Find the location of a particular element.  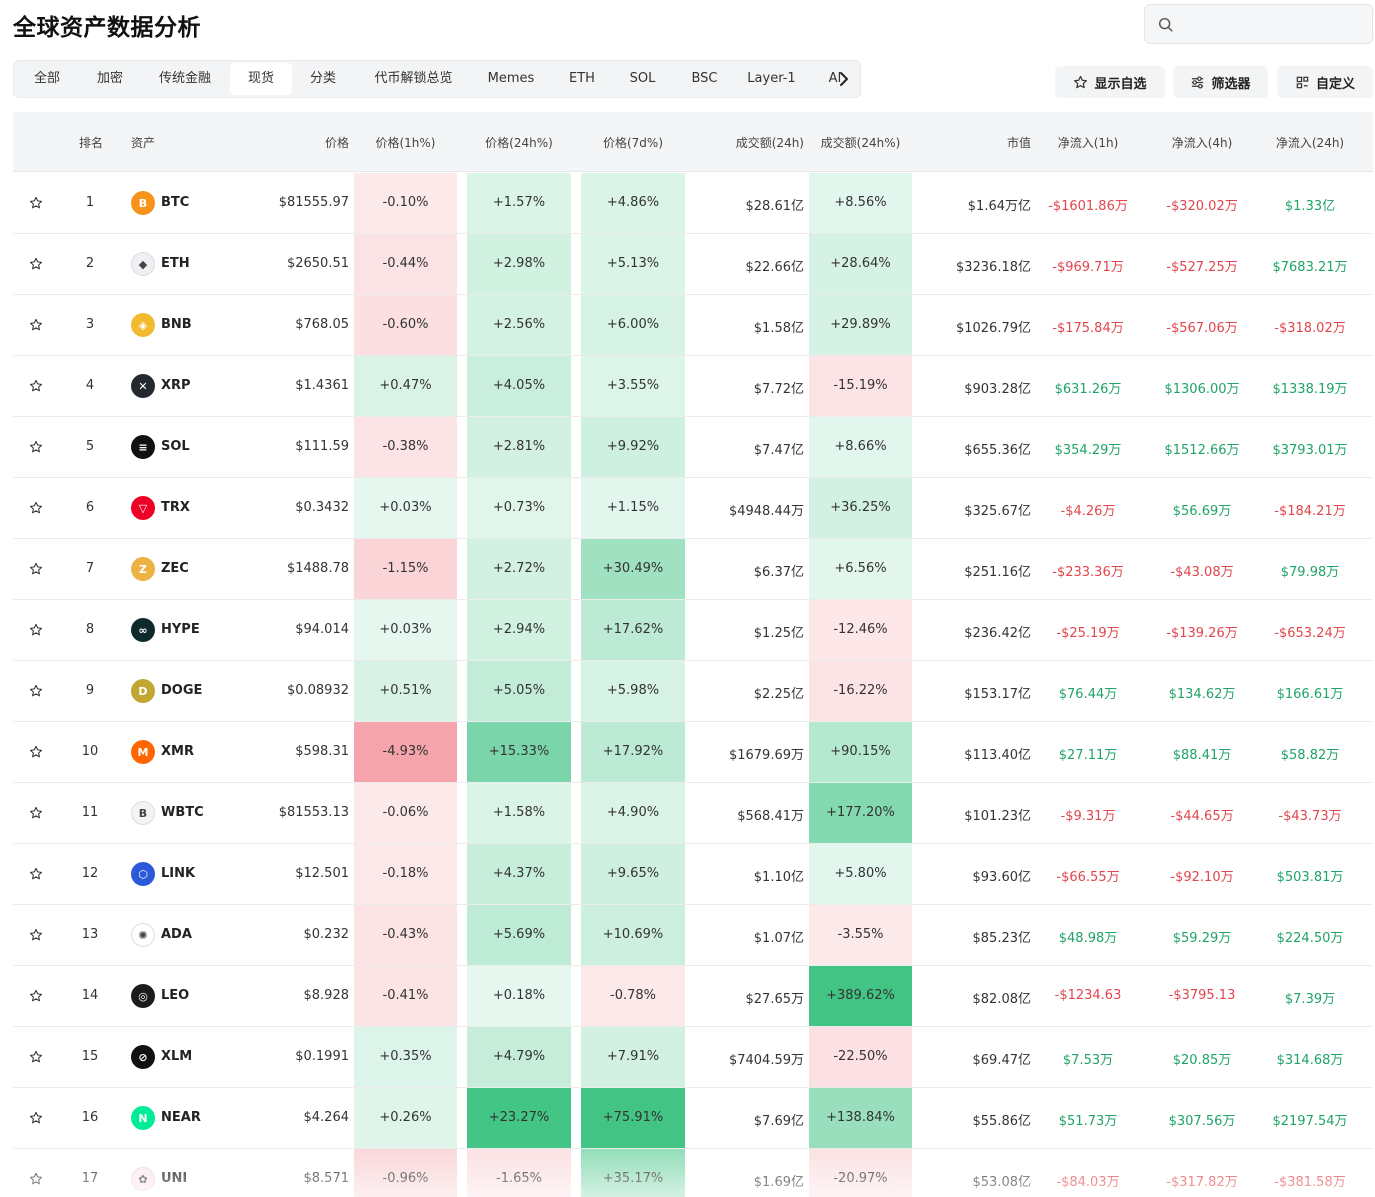

inflow-in24h: -$381.58万 is located at coordinates (1310, 1182).